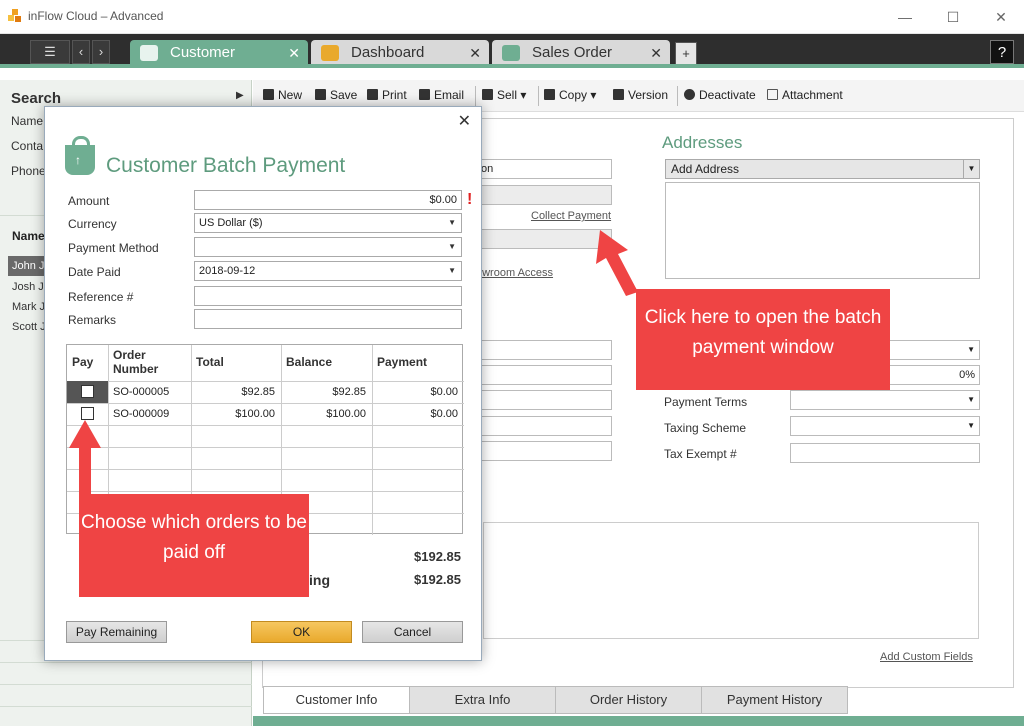 The width and height of the screenshot is (1024, 726). I want to click on customer-name-input: on, so click(544, 169).